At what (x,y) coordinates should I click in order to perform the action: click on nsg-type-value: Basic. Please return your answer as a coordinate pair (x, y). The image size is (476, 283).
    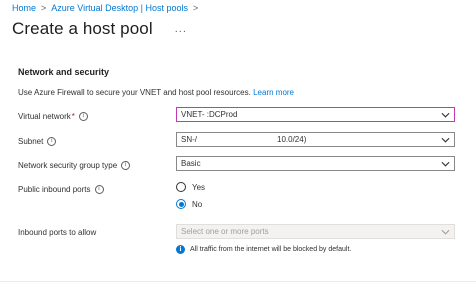
    Looking at the image, I should click on (191, 163).